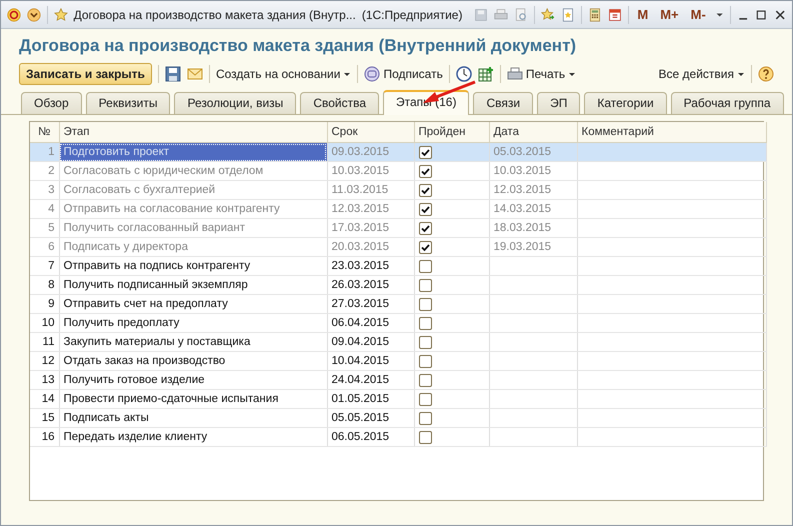 The image size is (793, 526). Describe the element at coordinates (44, 418) in the screenshot. I see `row-number: 15` at that location.